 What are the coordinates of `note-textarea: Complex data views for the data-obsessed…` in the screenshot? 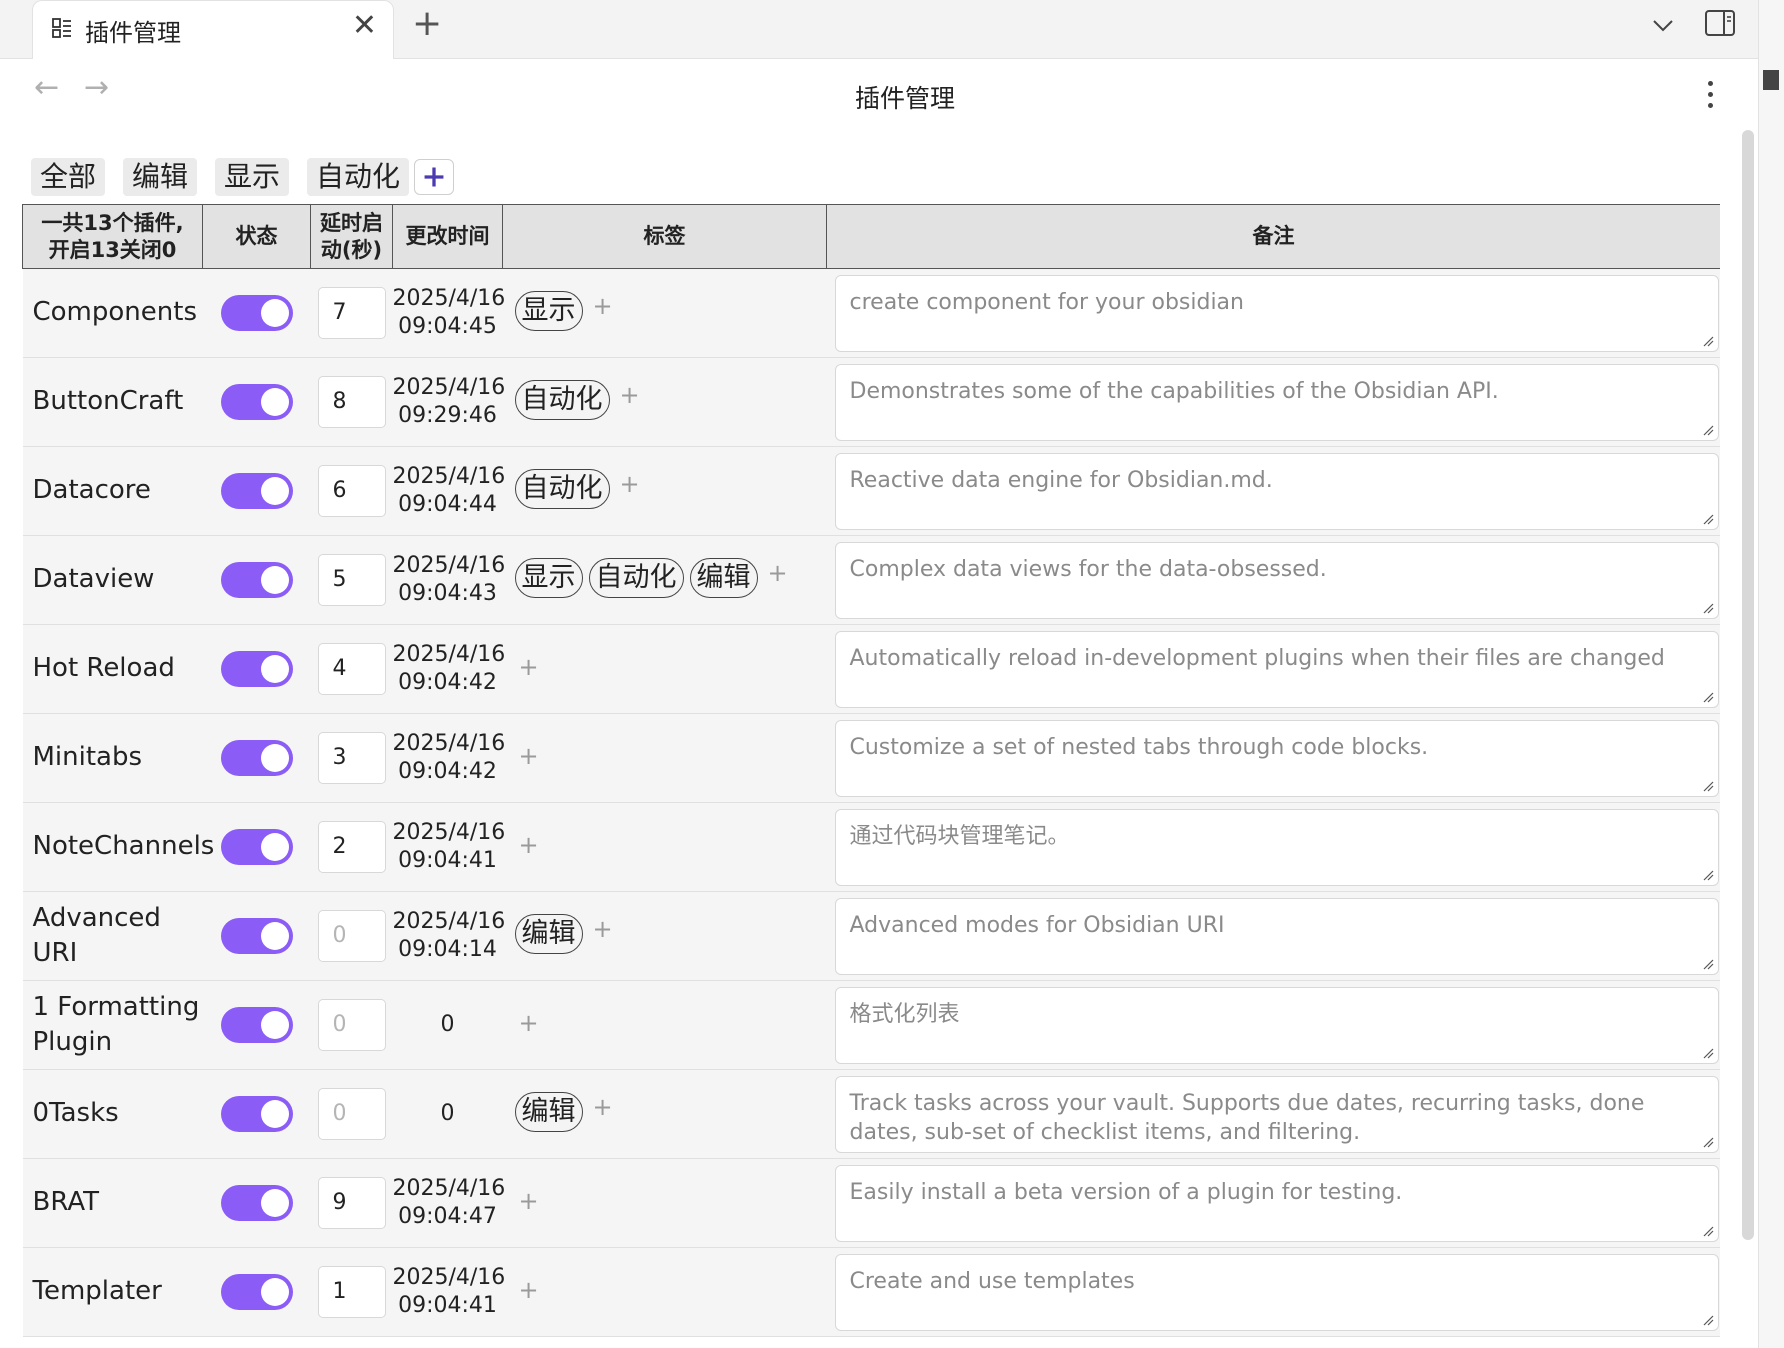 It's located at (1276, 580).